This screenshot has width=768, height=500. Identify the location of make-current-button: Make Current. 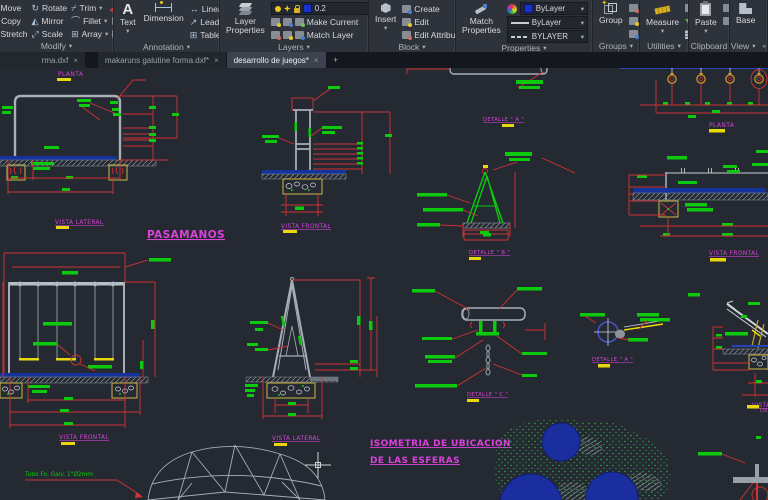
(319, 22).